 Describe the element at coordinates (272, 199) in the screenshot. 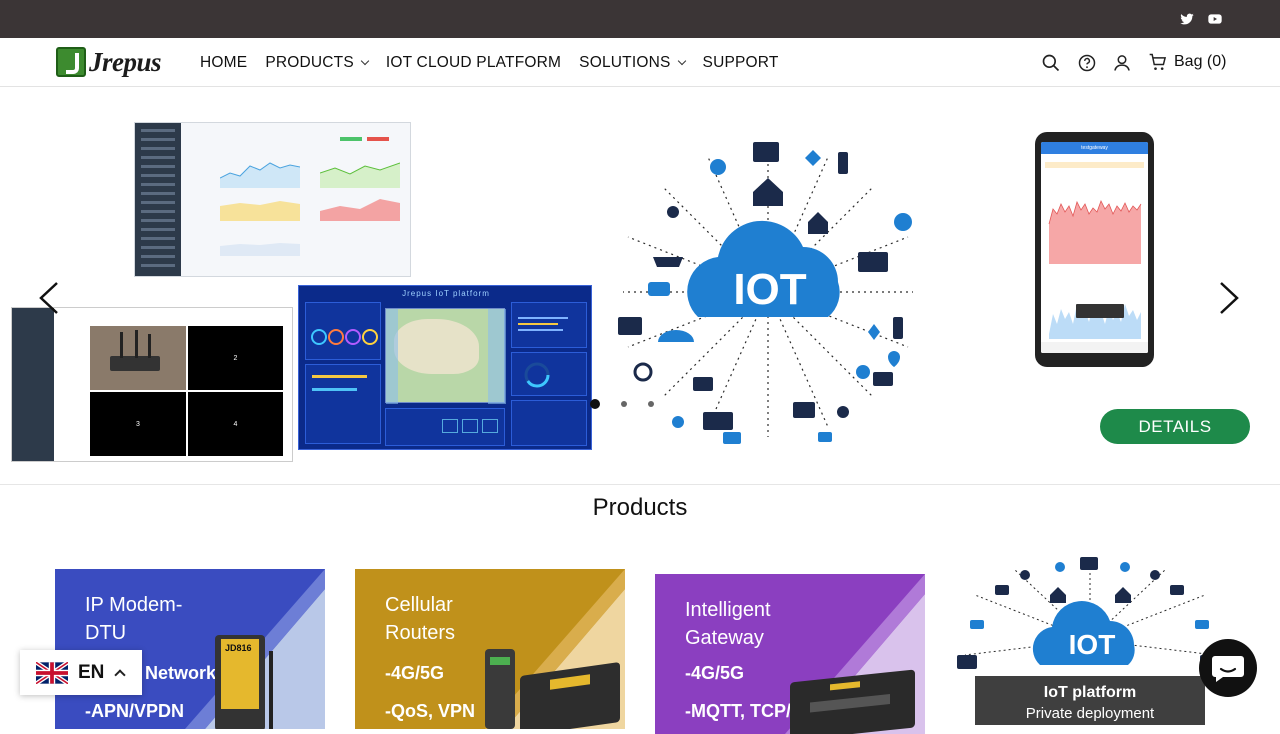

I see `dashboard-screenshot` at that location.